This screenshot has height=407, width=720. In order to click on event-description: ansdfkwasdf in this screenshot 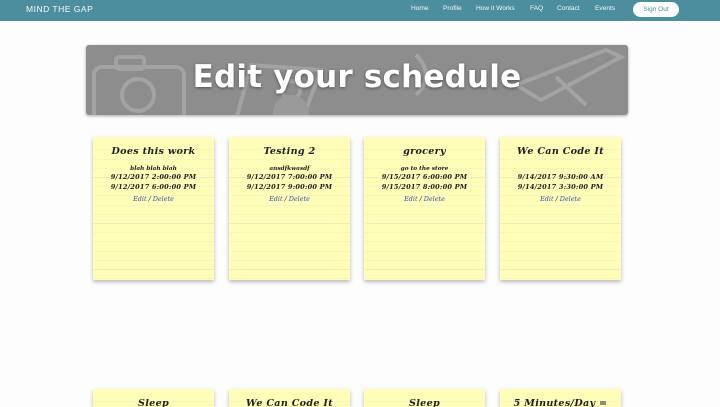, I will do `click(289, 169)`.